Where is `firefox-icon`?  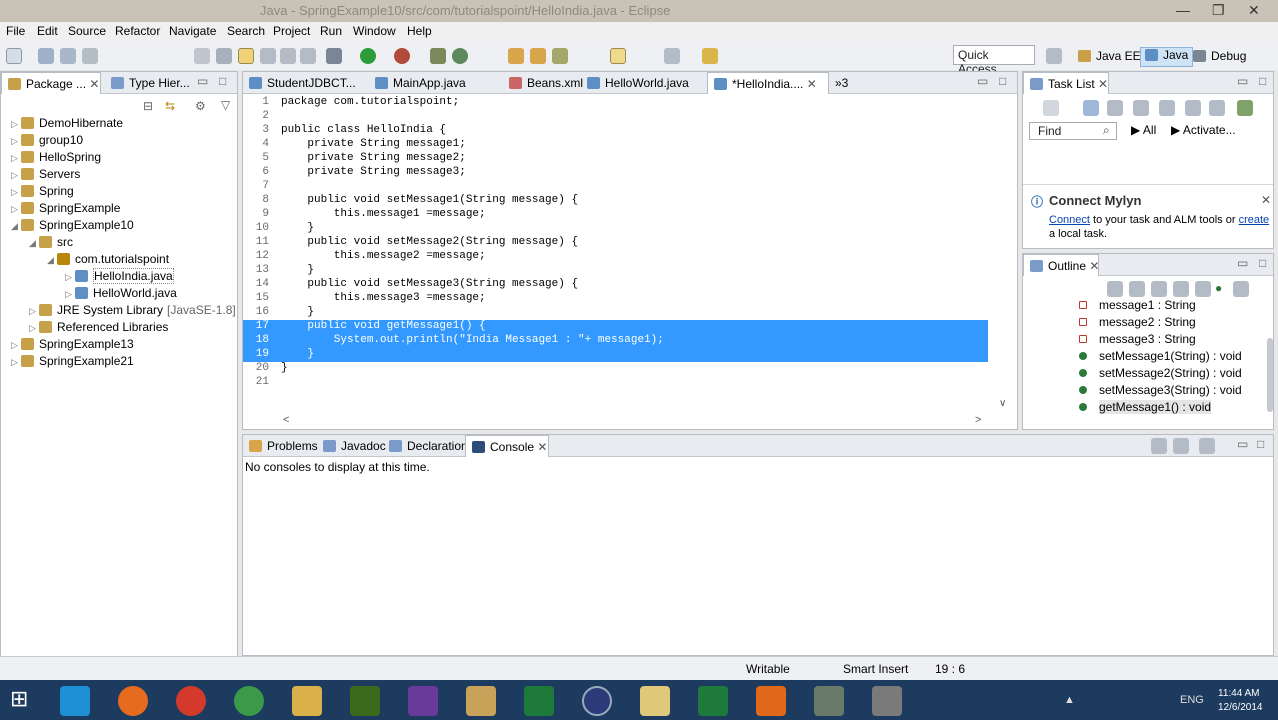
firefox-icon is located at coordinates (133, 701).